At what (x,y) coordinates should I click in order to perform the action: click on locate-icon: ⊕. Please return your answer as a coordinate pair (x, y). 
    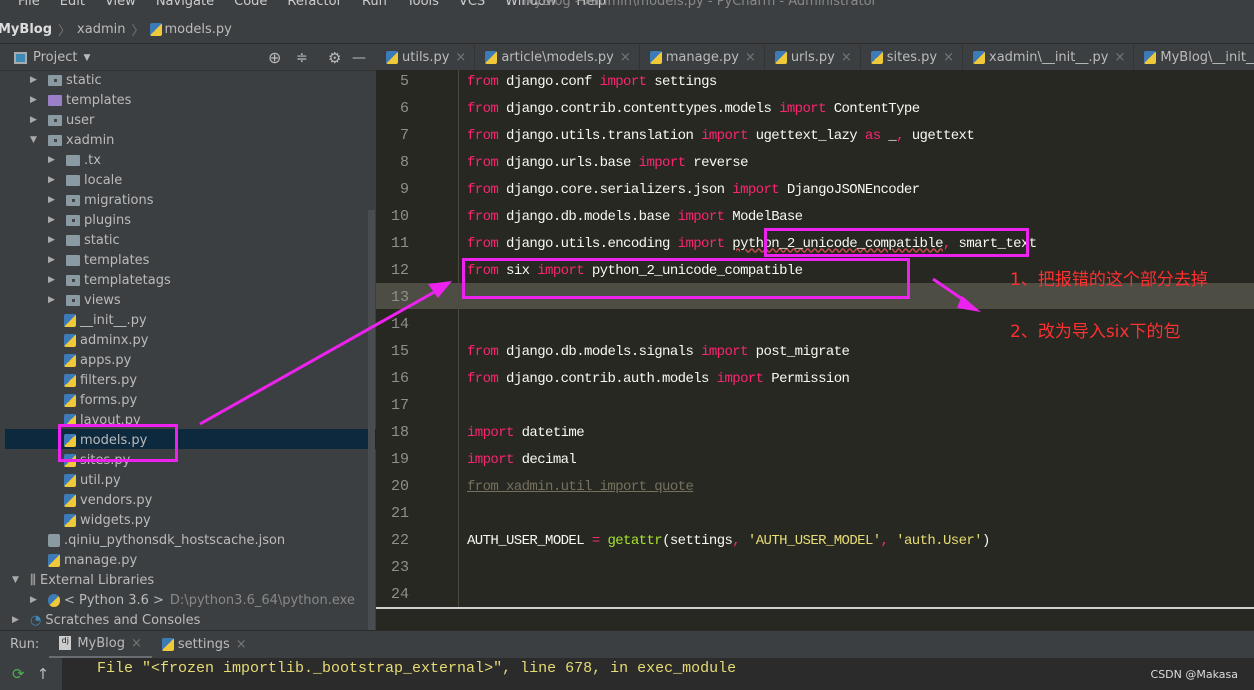
    Looking at the image, I should click on (274, 57).